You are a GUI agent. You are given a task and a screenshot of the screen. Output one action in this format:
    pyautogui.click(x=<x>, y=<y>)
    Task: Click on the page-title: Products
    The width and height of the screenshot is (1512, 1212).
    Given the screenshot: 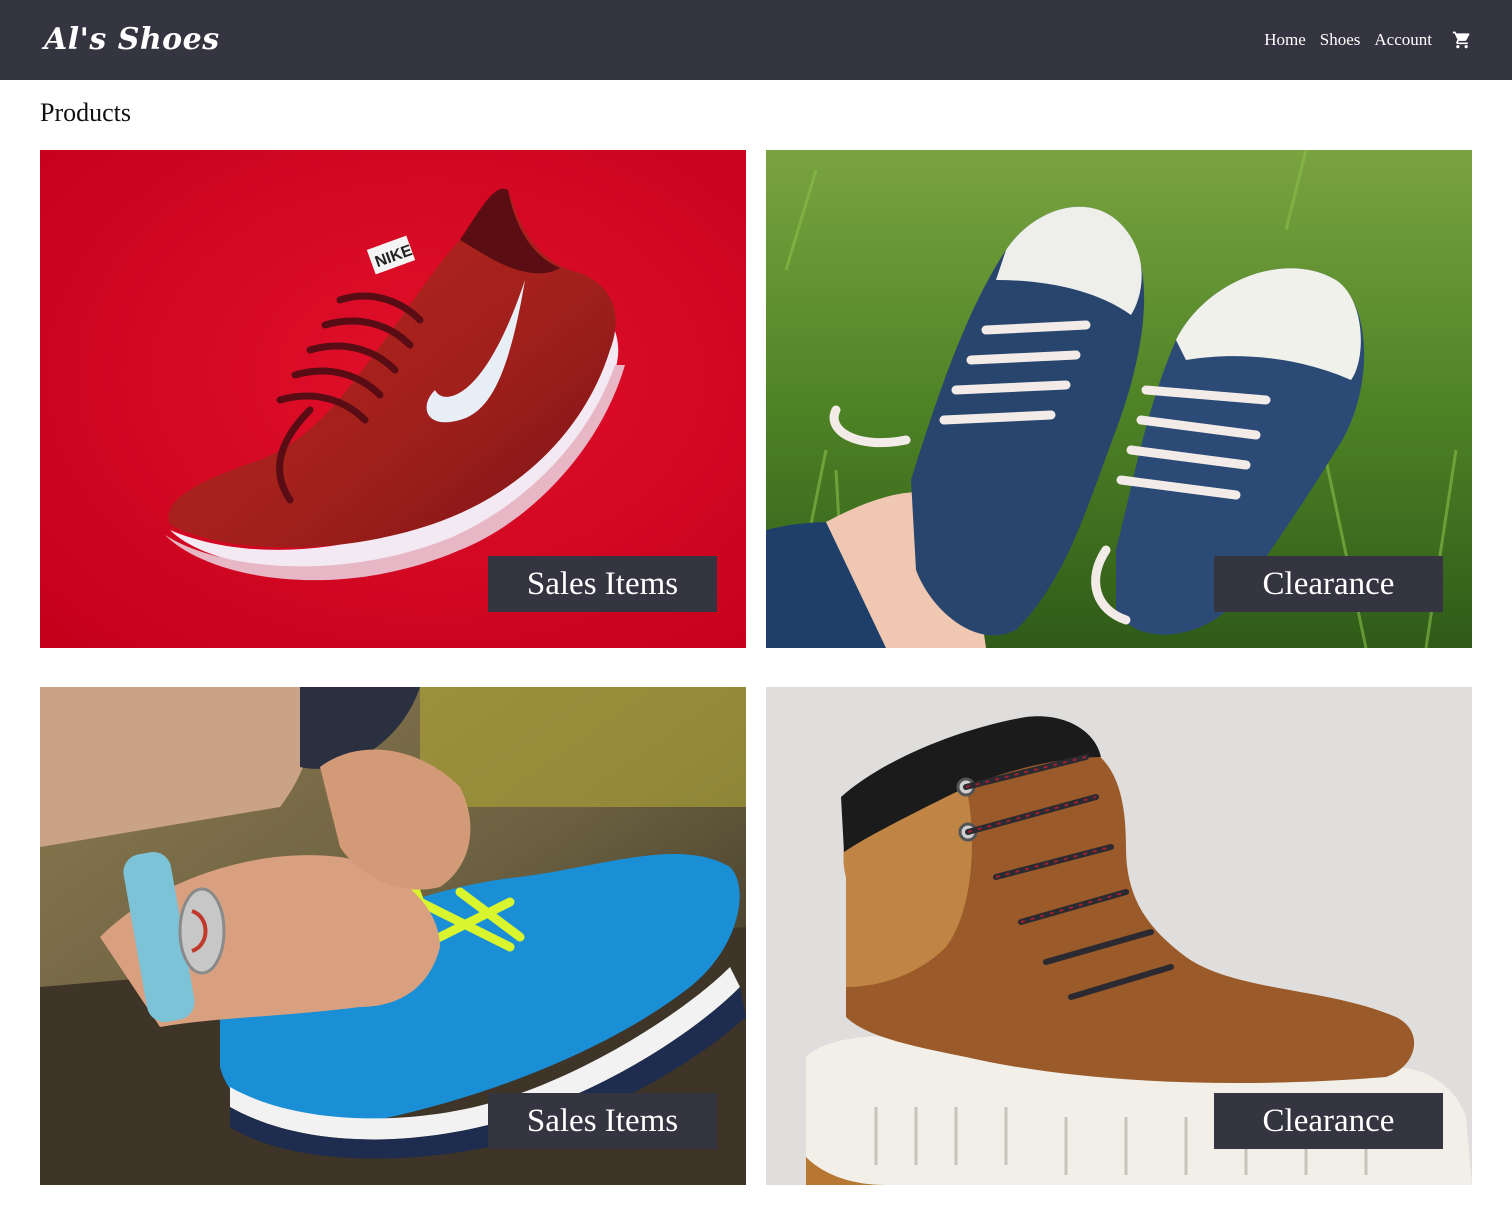 What is the action you would take?
    pyautogui.click(x=85, y=112)
    